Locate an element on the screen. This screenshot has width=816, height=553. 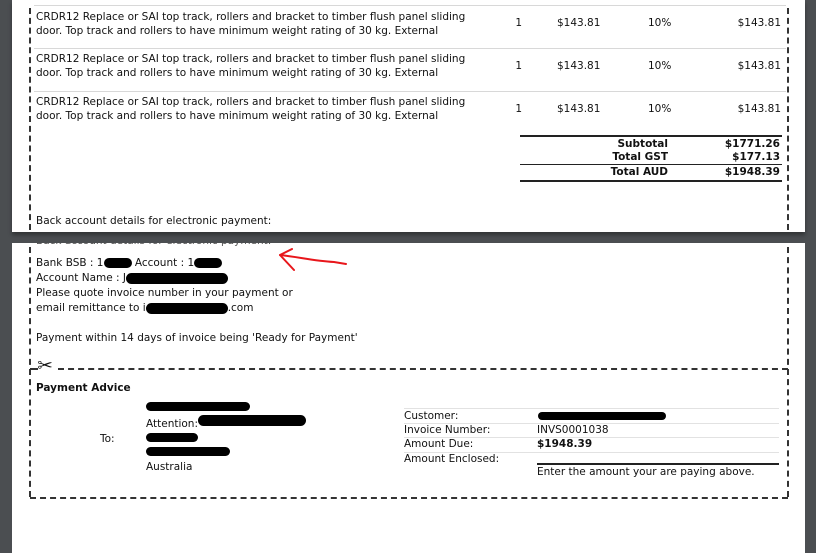
amount-due: $1948.39 is located at coordinates (565, 444).